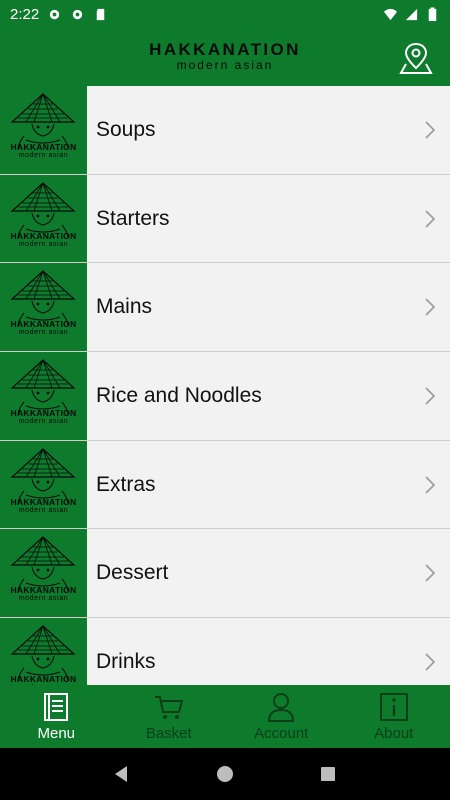 The height and width of the screenshot is (800, 450). What do you see at coordinates (56, 733) in the screenshot?
I see `tab-menu-label: Menu` at bounding box center [56, 733].